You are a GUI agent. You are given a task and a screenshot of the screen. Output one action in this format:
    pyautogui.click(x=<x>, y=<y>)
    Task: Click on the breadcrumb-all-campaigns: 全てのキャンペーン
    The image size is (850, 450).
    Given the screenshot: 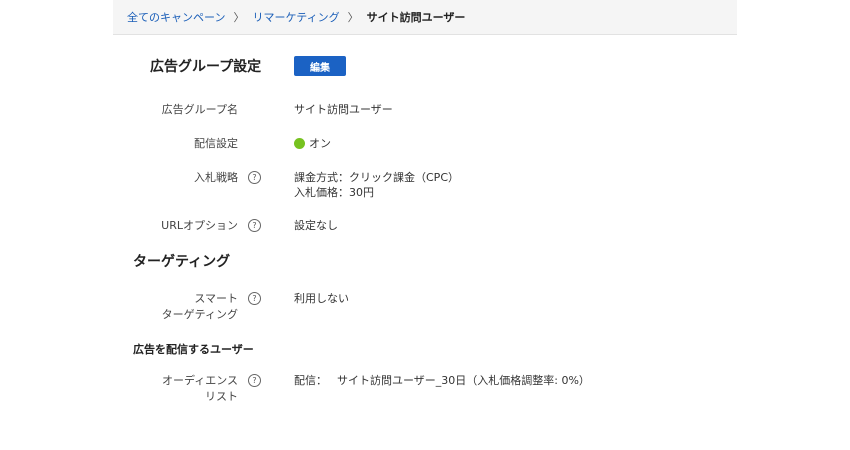 What is the action you would take?
    pyautogui.click(x=176, y=17)
    